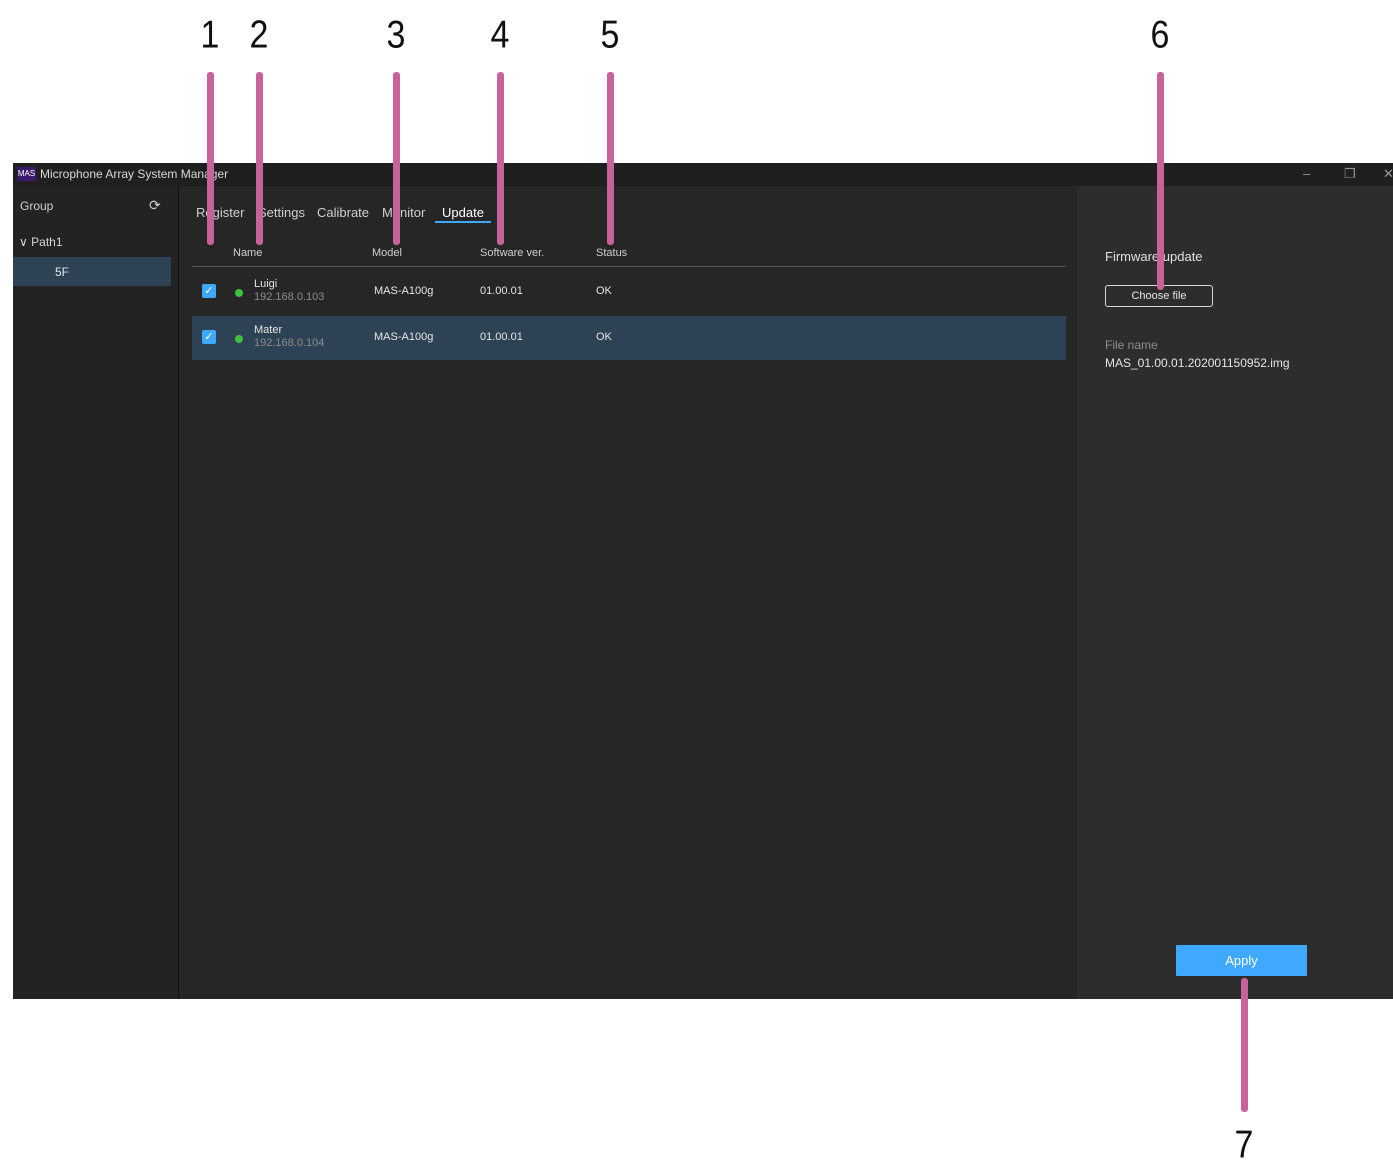 The image size is (1393, 1167). I want to click on sidebar: Group ⟳ ∨ Path1 5F, so click(96, 592).